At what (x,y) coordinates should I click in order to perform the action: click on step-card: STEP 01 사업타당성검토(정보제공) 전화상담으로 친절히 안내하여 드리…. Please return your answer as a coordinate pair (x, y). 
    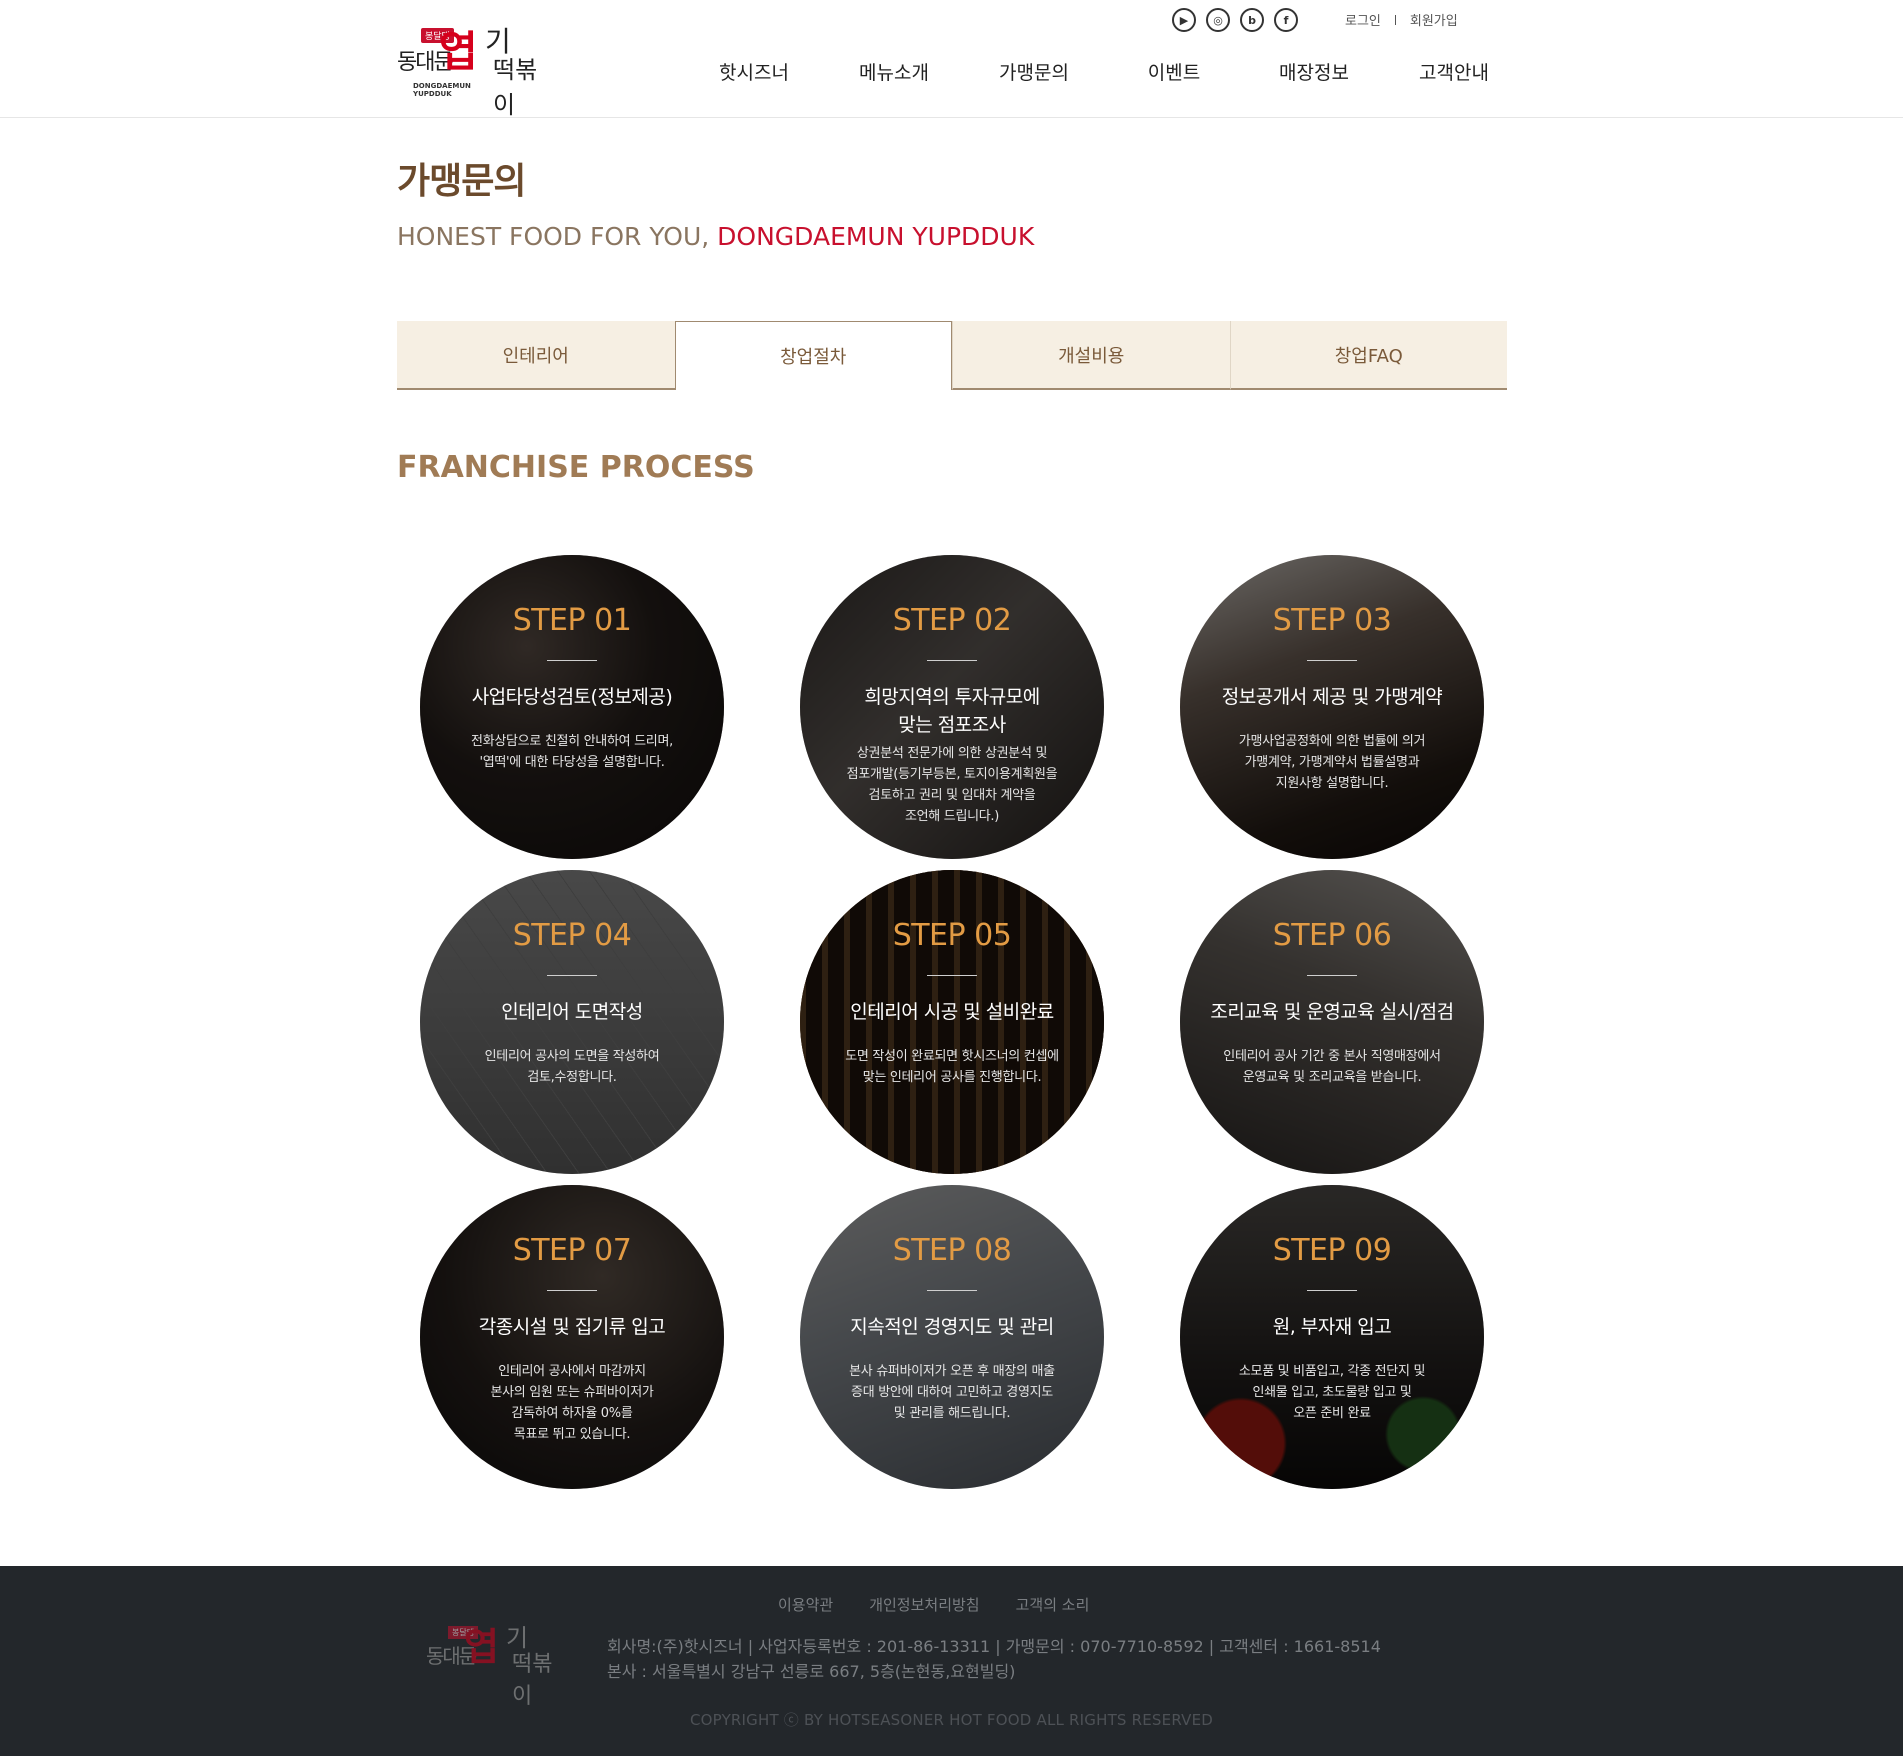
    Looking at the image, I should click on (572, 707).